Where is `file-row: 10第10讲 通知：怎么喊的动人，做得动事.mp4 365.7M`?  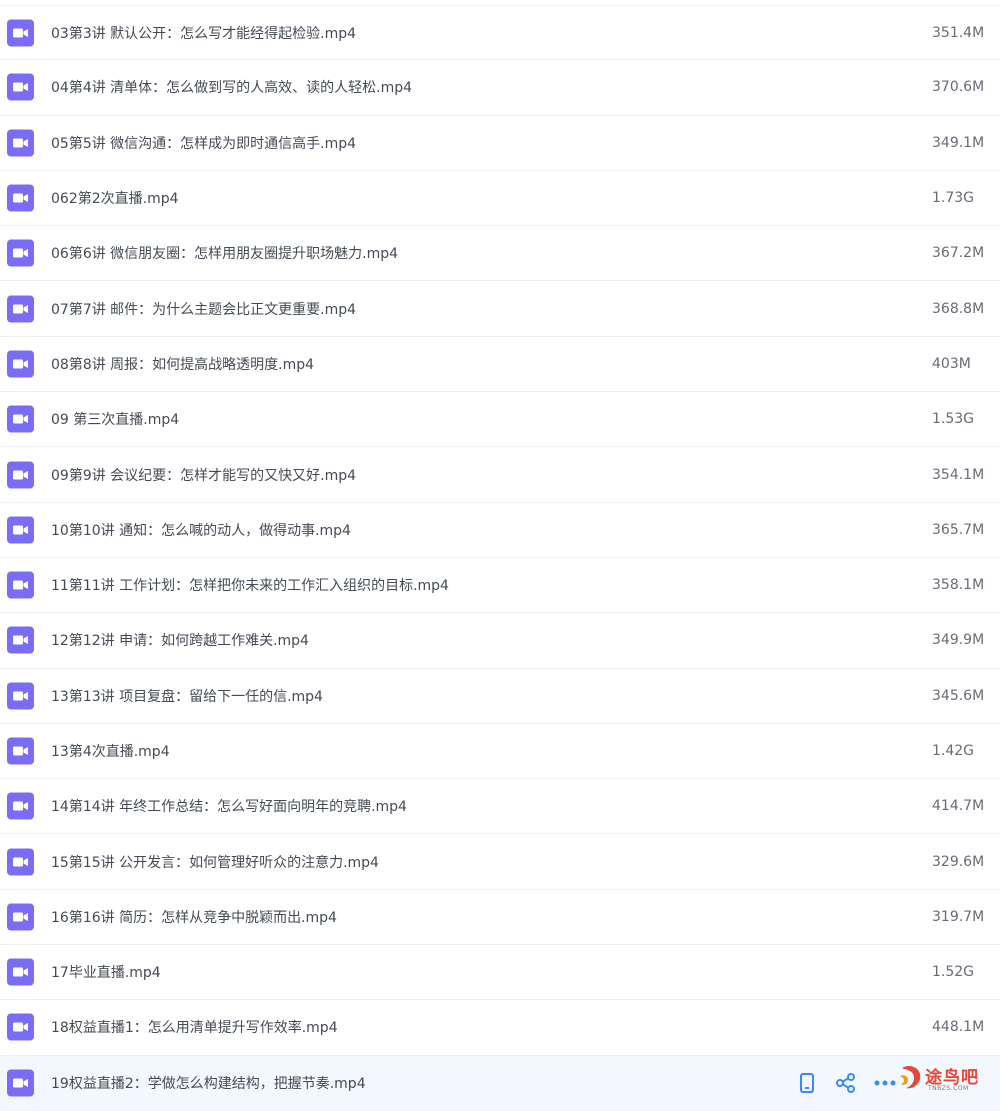 file-row: 10第10讲 通知：怎么喊的动人，做得动事.mp4 365.7M is located at coordinates (500, 530).